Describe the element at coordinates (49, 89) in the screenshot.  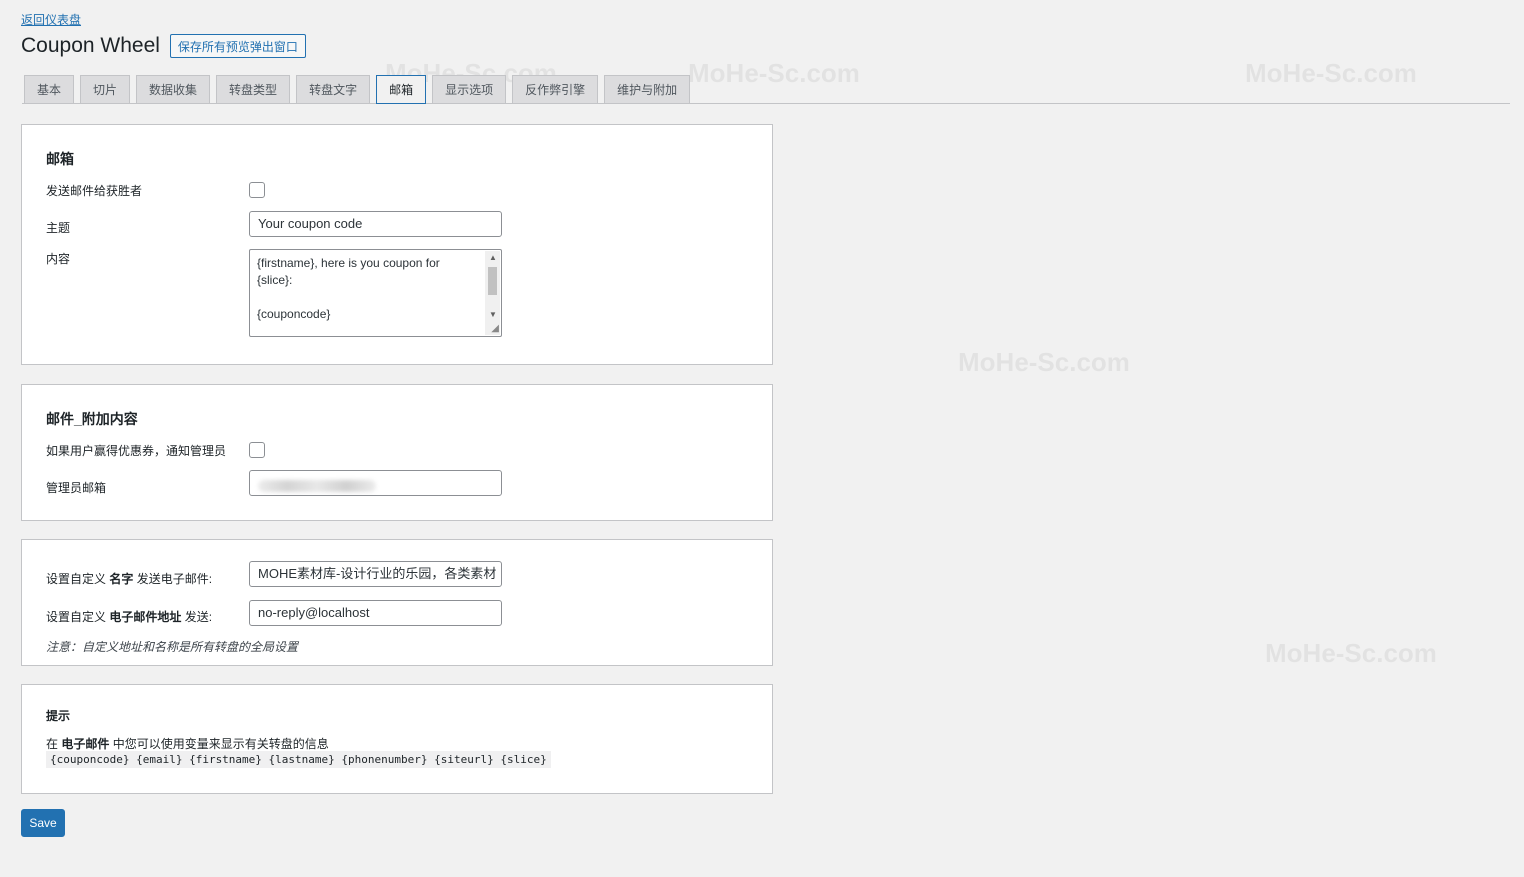
I see `tab-basic: 基本` at that location.